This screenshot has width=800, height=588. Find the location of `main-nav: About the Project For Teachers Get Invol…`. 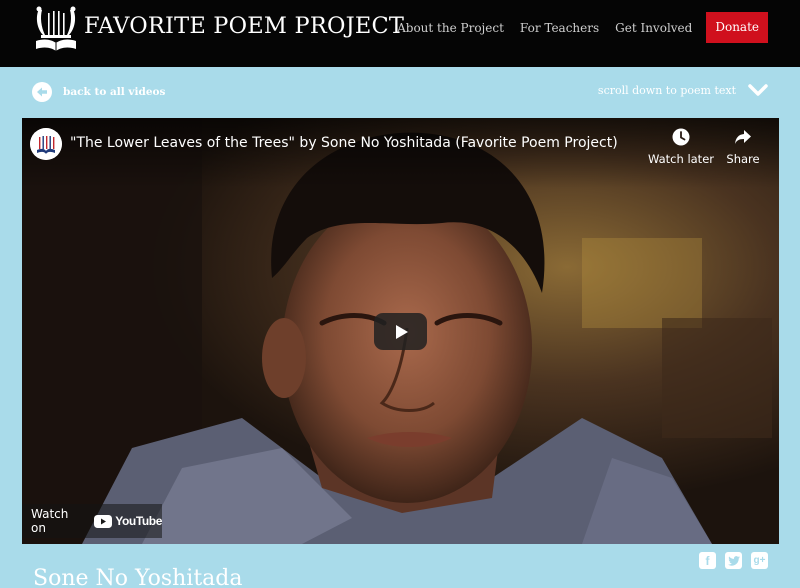

main-nav: About the Project For Teachers Get Invol… is located at coordinates (574, 27).